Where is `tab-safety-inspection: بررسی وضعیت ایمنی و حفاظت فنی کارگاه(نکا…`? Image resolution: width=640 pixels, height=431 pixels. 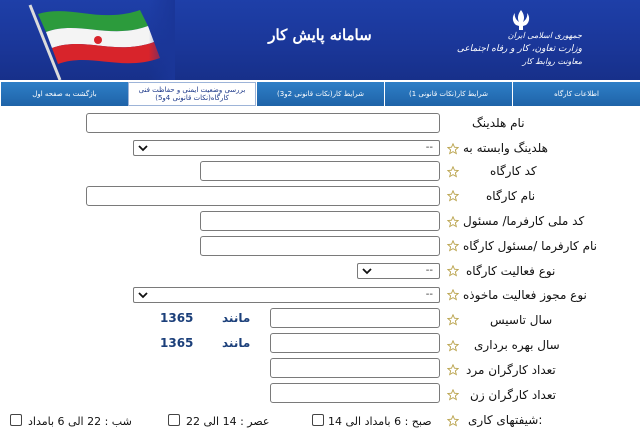 tab-safety-inspection: بررسی وضعیت ایمنی و حفاظت فنی کارگاه(نکا… is located at coordinates (192, 94).